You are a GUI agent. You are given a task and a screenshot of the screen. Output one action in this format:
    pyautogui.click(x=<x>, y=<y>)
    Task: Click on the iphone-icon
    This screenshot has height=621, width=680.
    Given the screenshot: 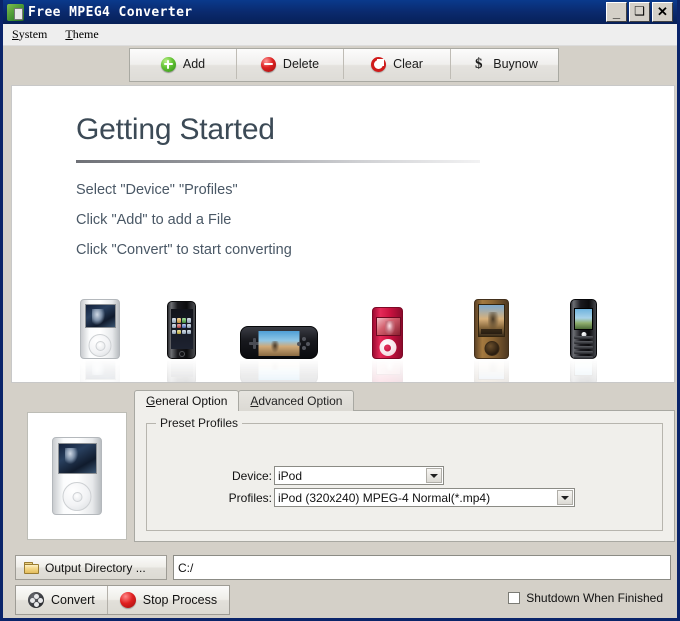 What is the action you would take?
    pyautogui.click(x=181, y=330)
    